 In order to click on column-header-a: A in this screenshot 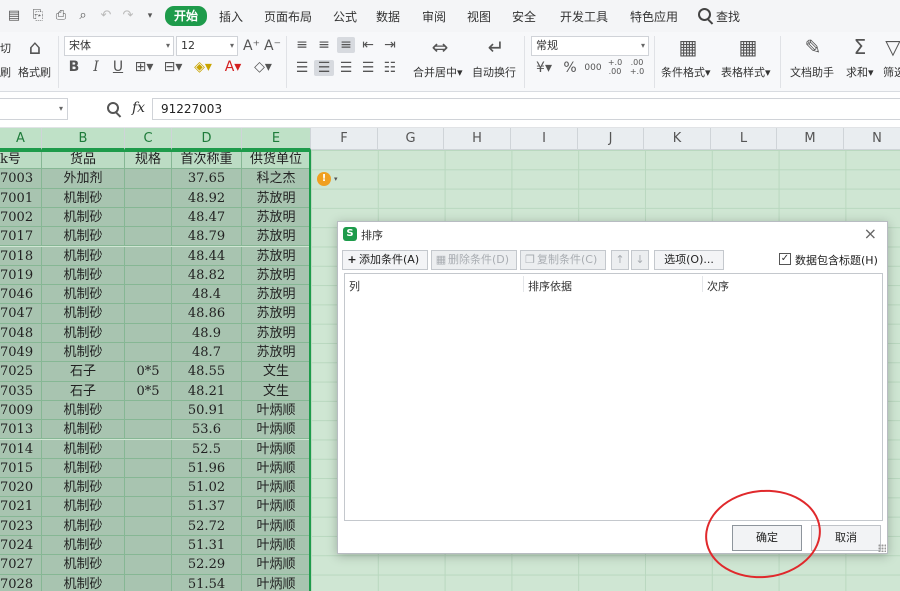, I will do `click(21, 139)`.